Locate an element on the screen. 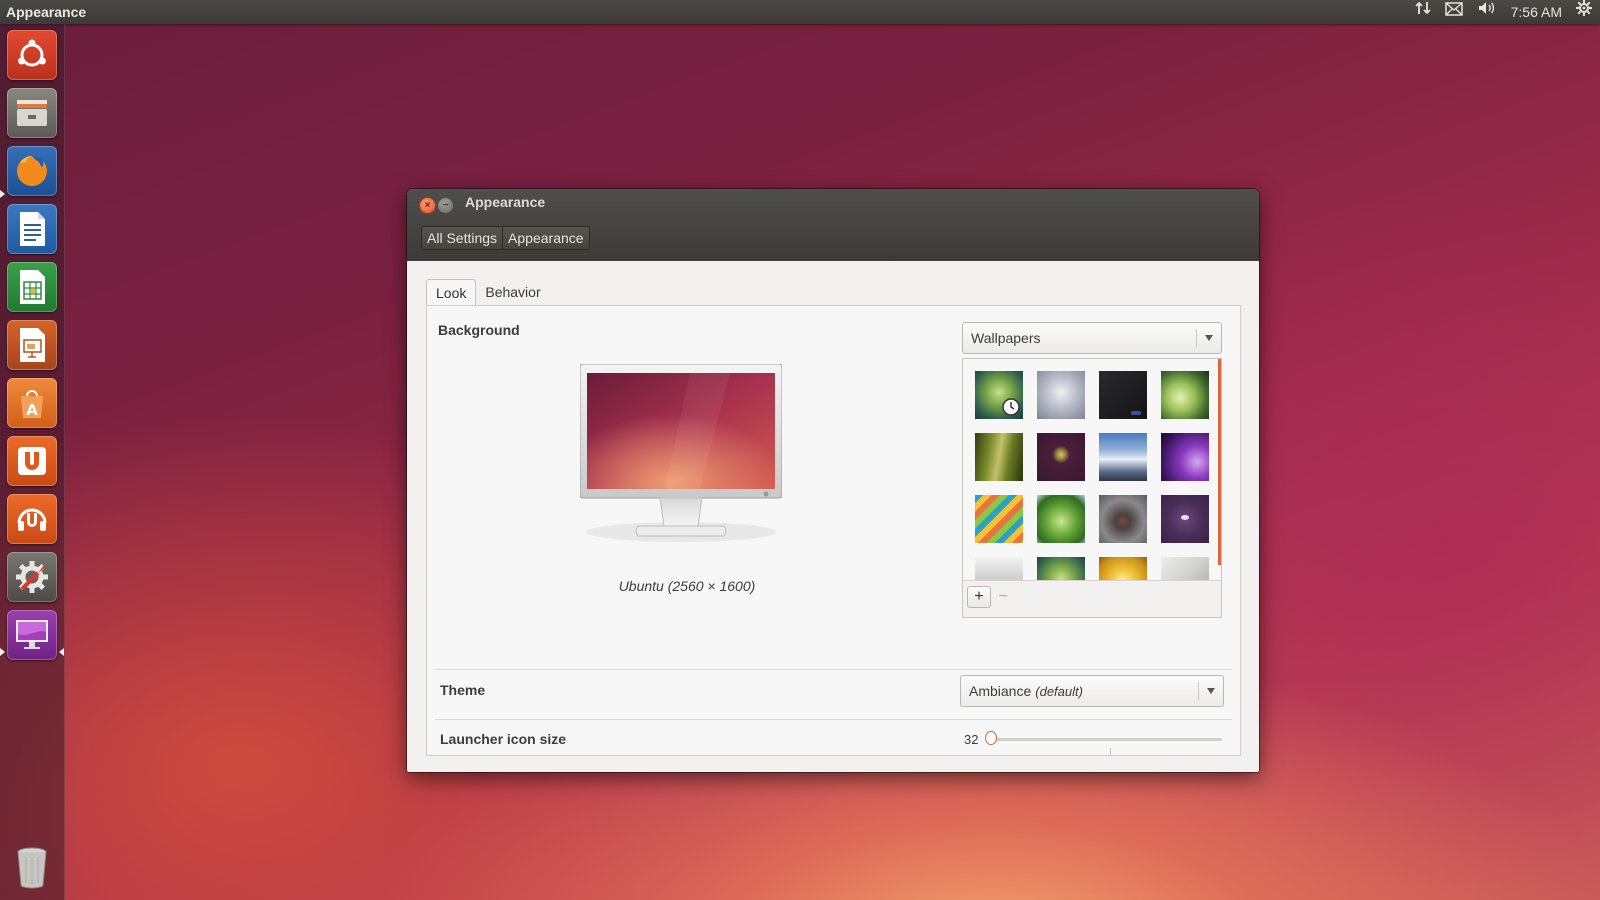  breadcrumb: All Settings Appearance is located at coordinates (505, 238).